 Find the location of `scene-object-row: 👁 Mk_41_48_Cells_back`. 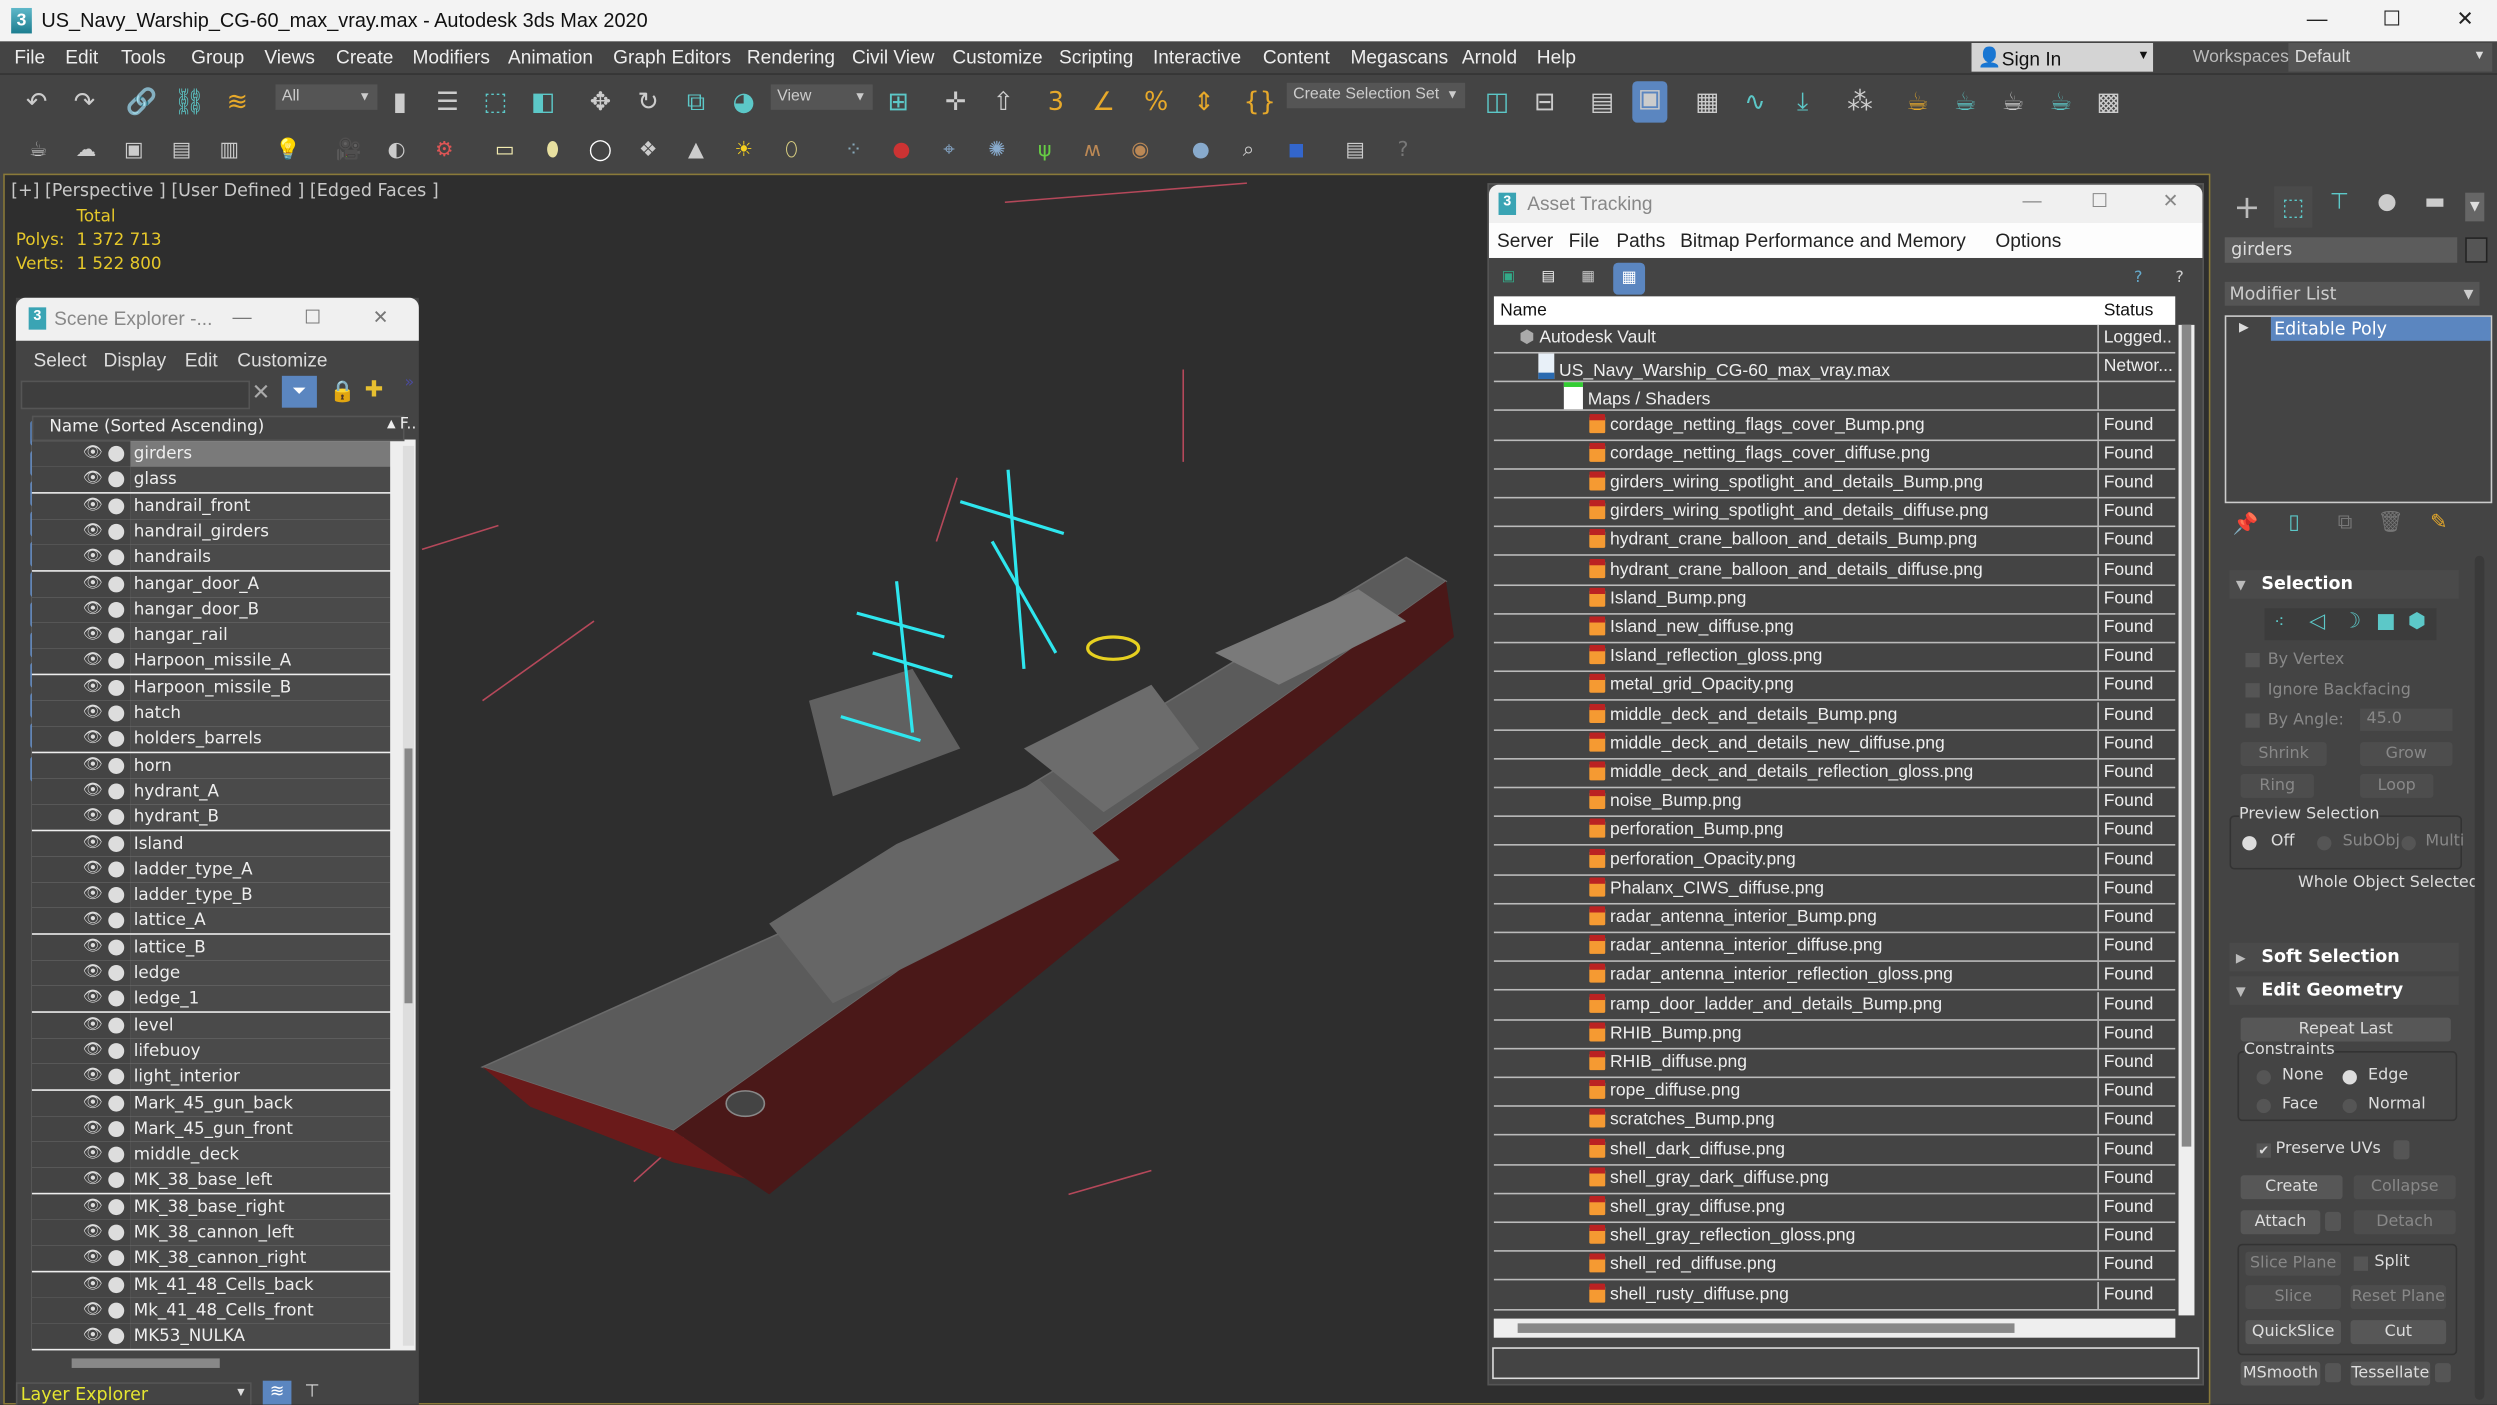

scene-object-row: 👁 Mk_41_48_Cells_back is located at coordinates (211, 1284).